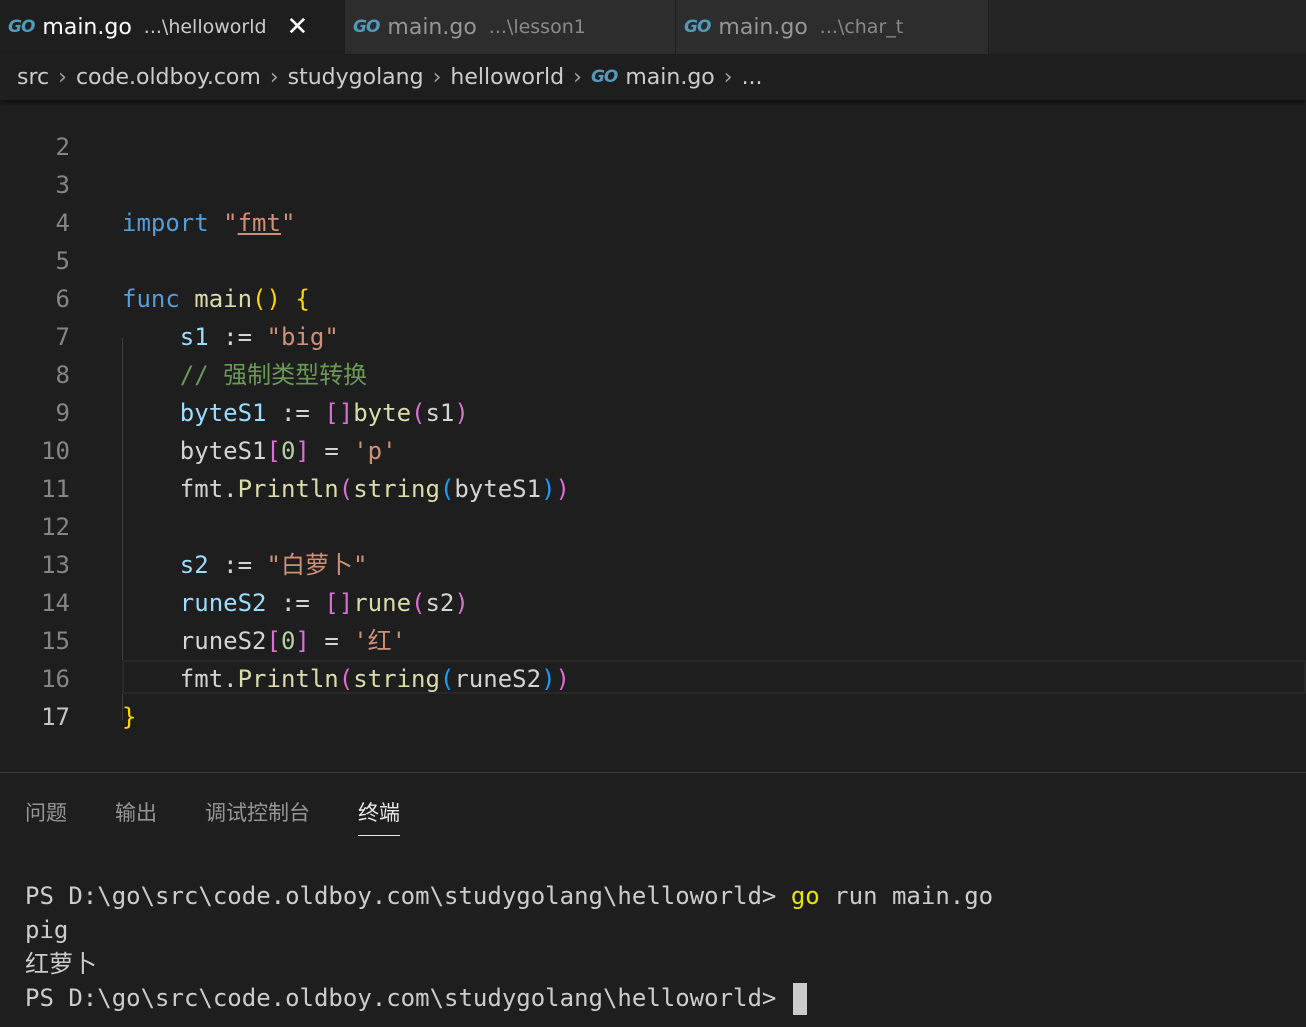 The width and height of the screenshot is (1306, 1027). I want to click on code-line: 5 func main() {, so click(653, 258).